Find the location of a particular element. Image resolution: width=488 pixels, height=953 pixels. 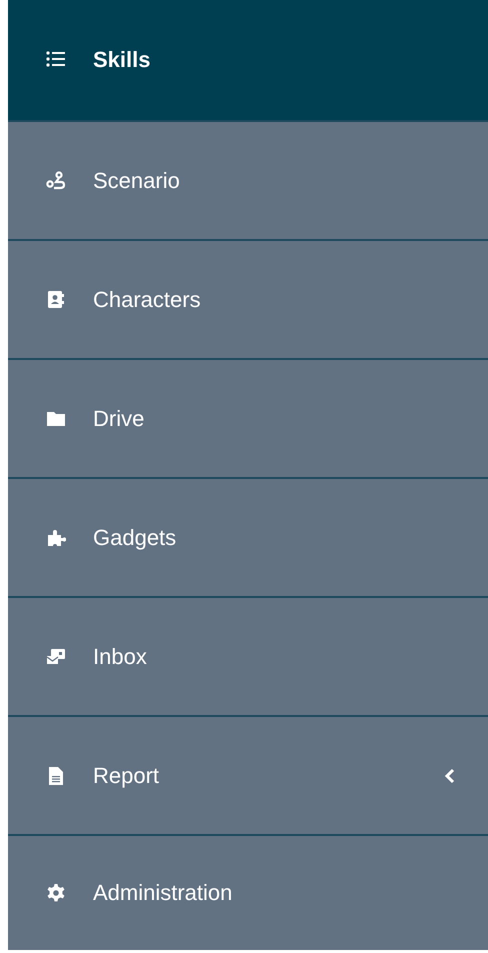

contact-book-icon is located at coordinates (56, 300).